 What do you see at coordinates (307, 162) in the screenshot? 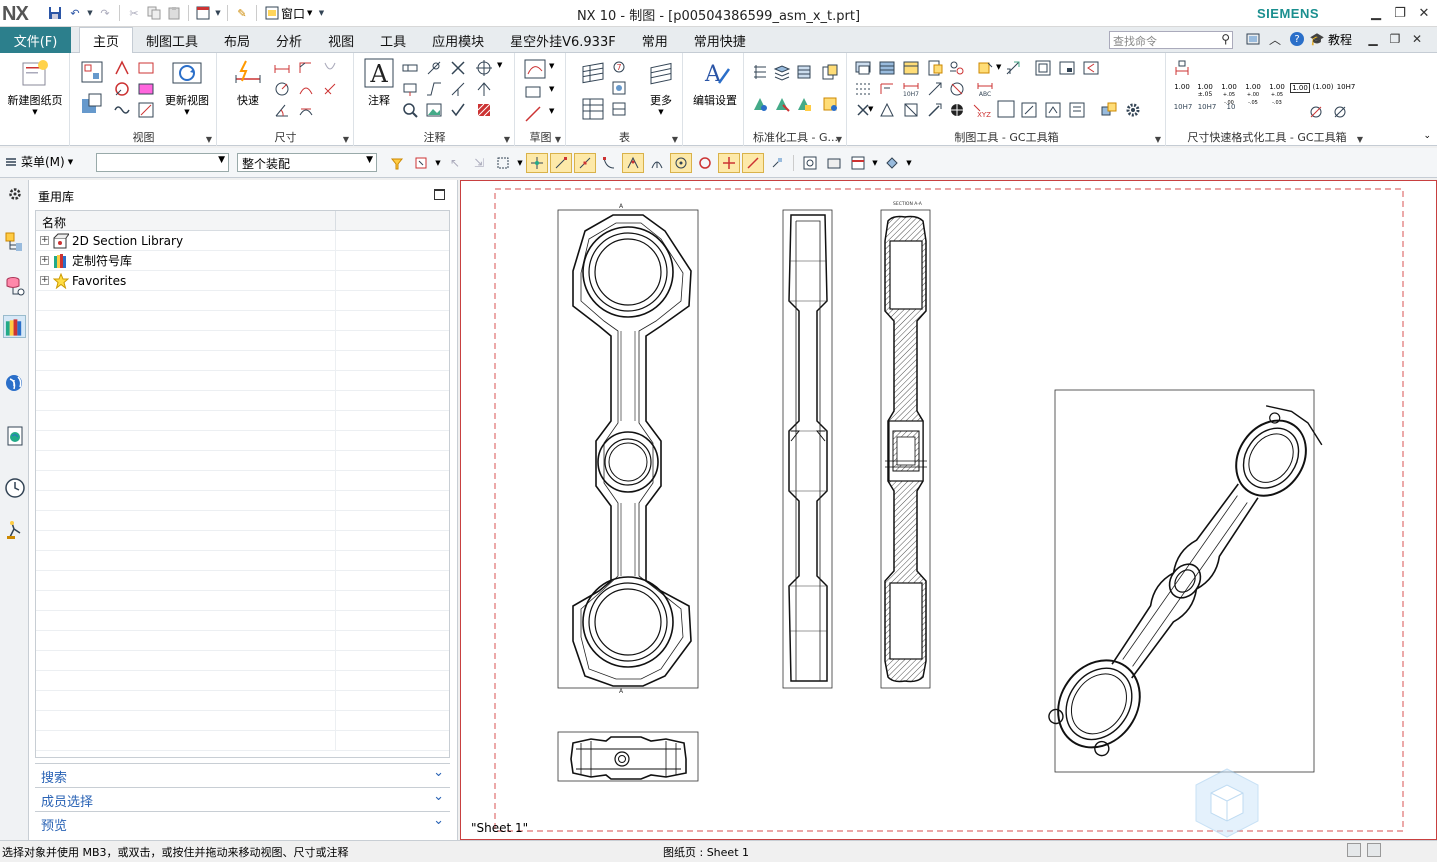
I see `selection-scope-select: 整个装配 ▼` at bounding box center [307, 162].